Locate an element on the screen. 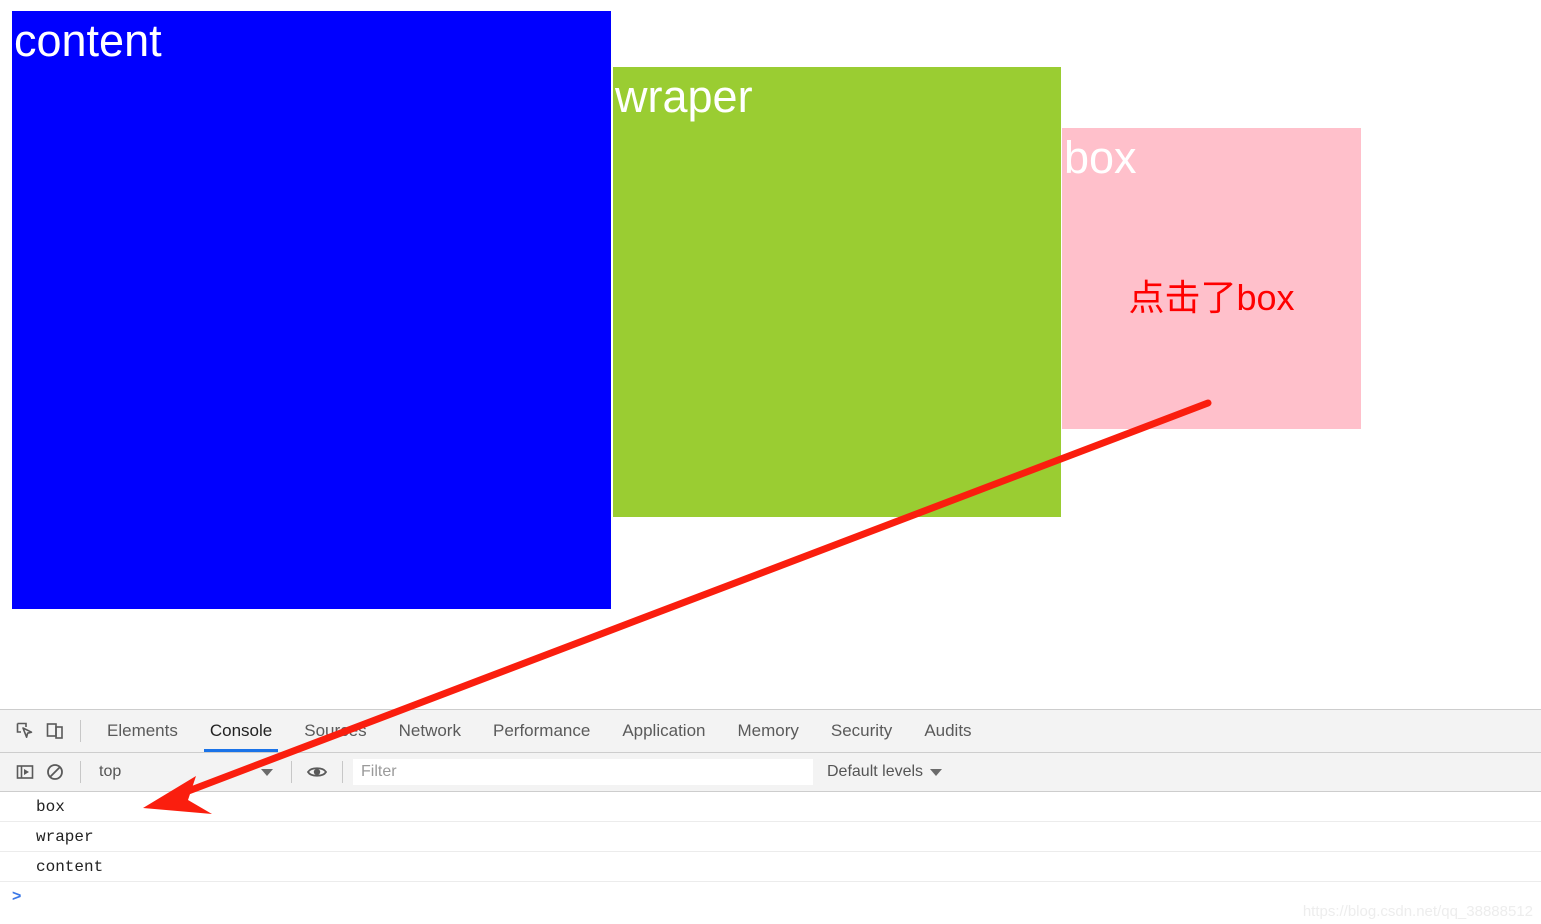 The image size is (1541, 924). execute-snippet-icon is located at coordinates (25, 772).